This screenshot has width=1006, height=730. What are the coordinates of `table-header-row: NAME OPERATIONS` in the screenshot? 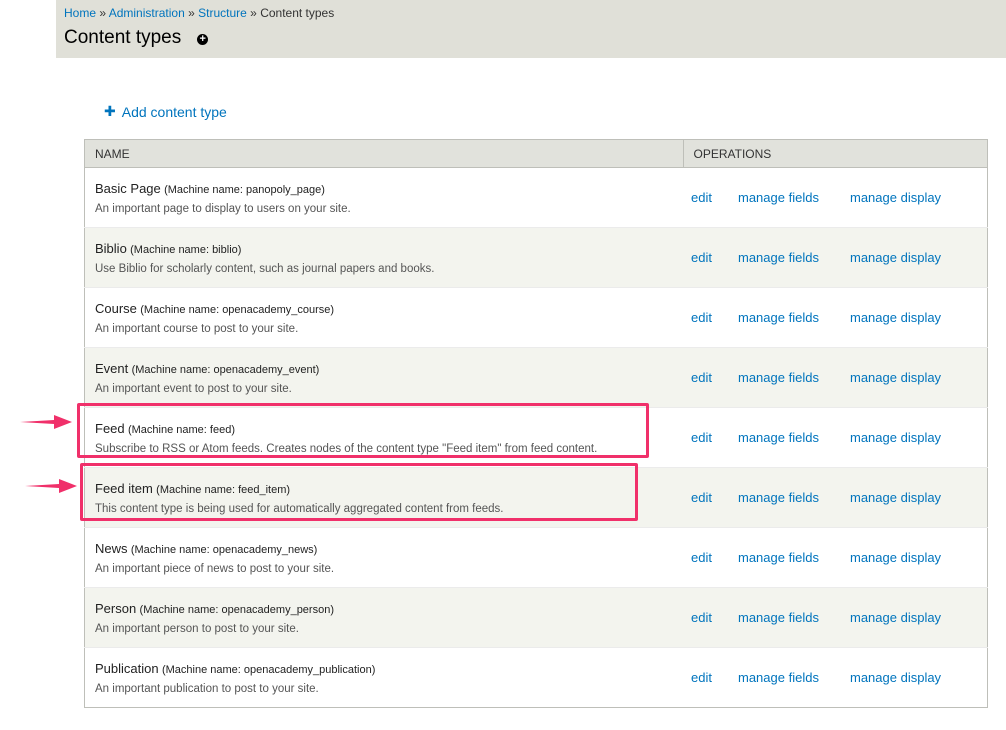 It's located at (536, 153).